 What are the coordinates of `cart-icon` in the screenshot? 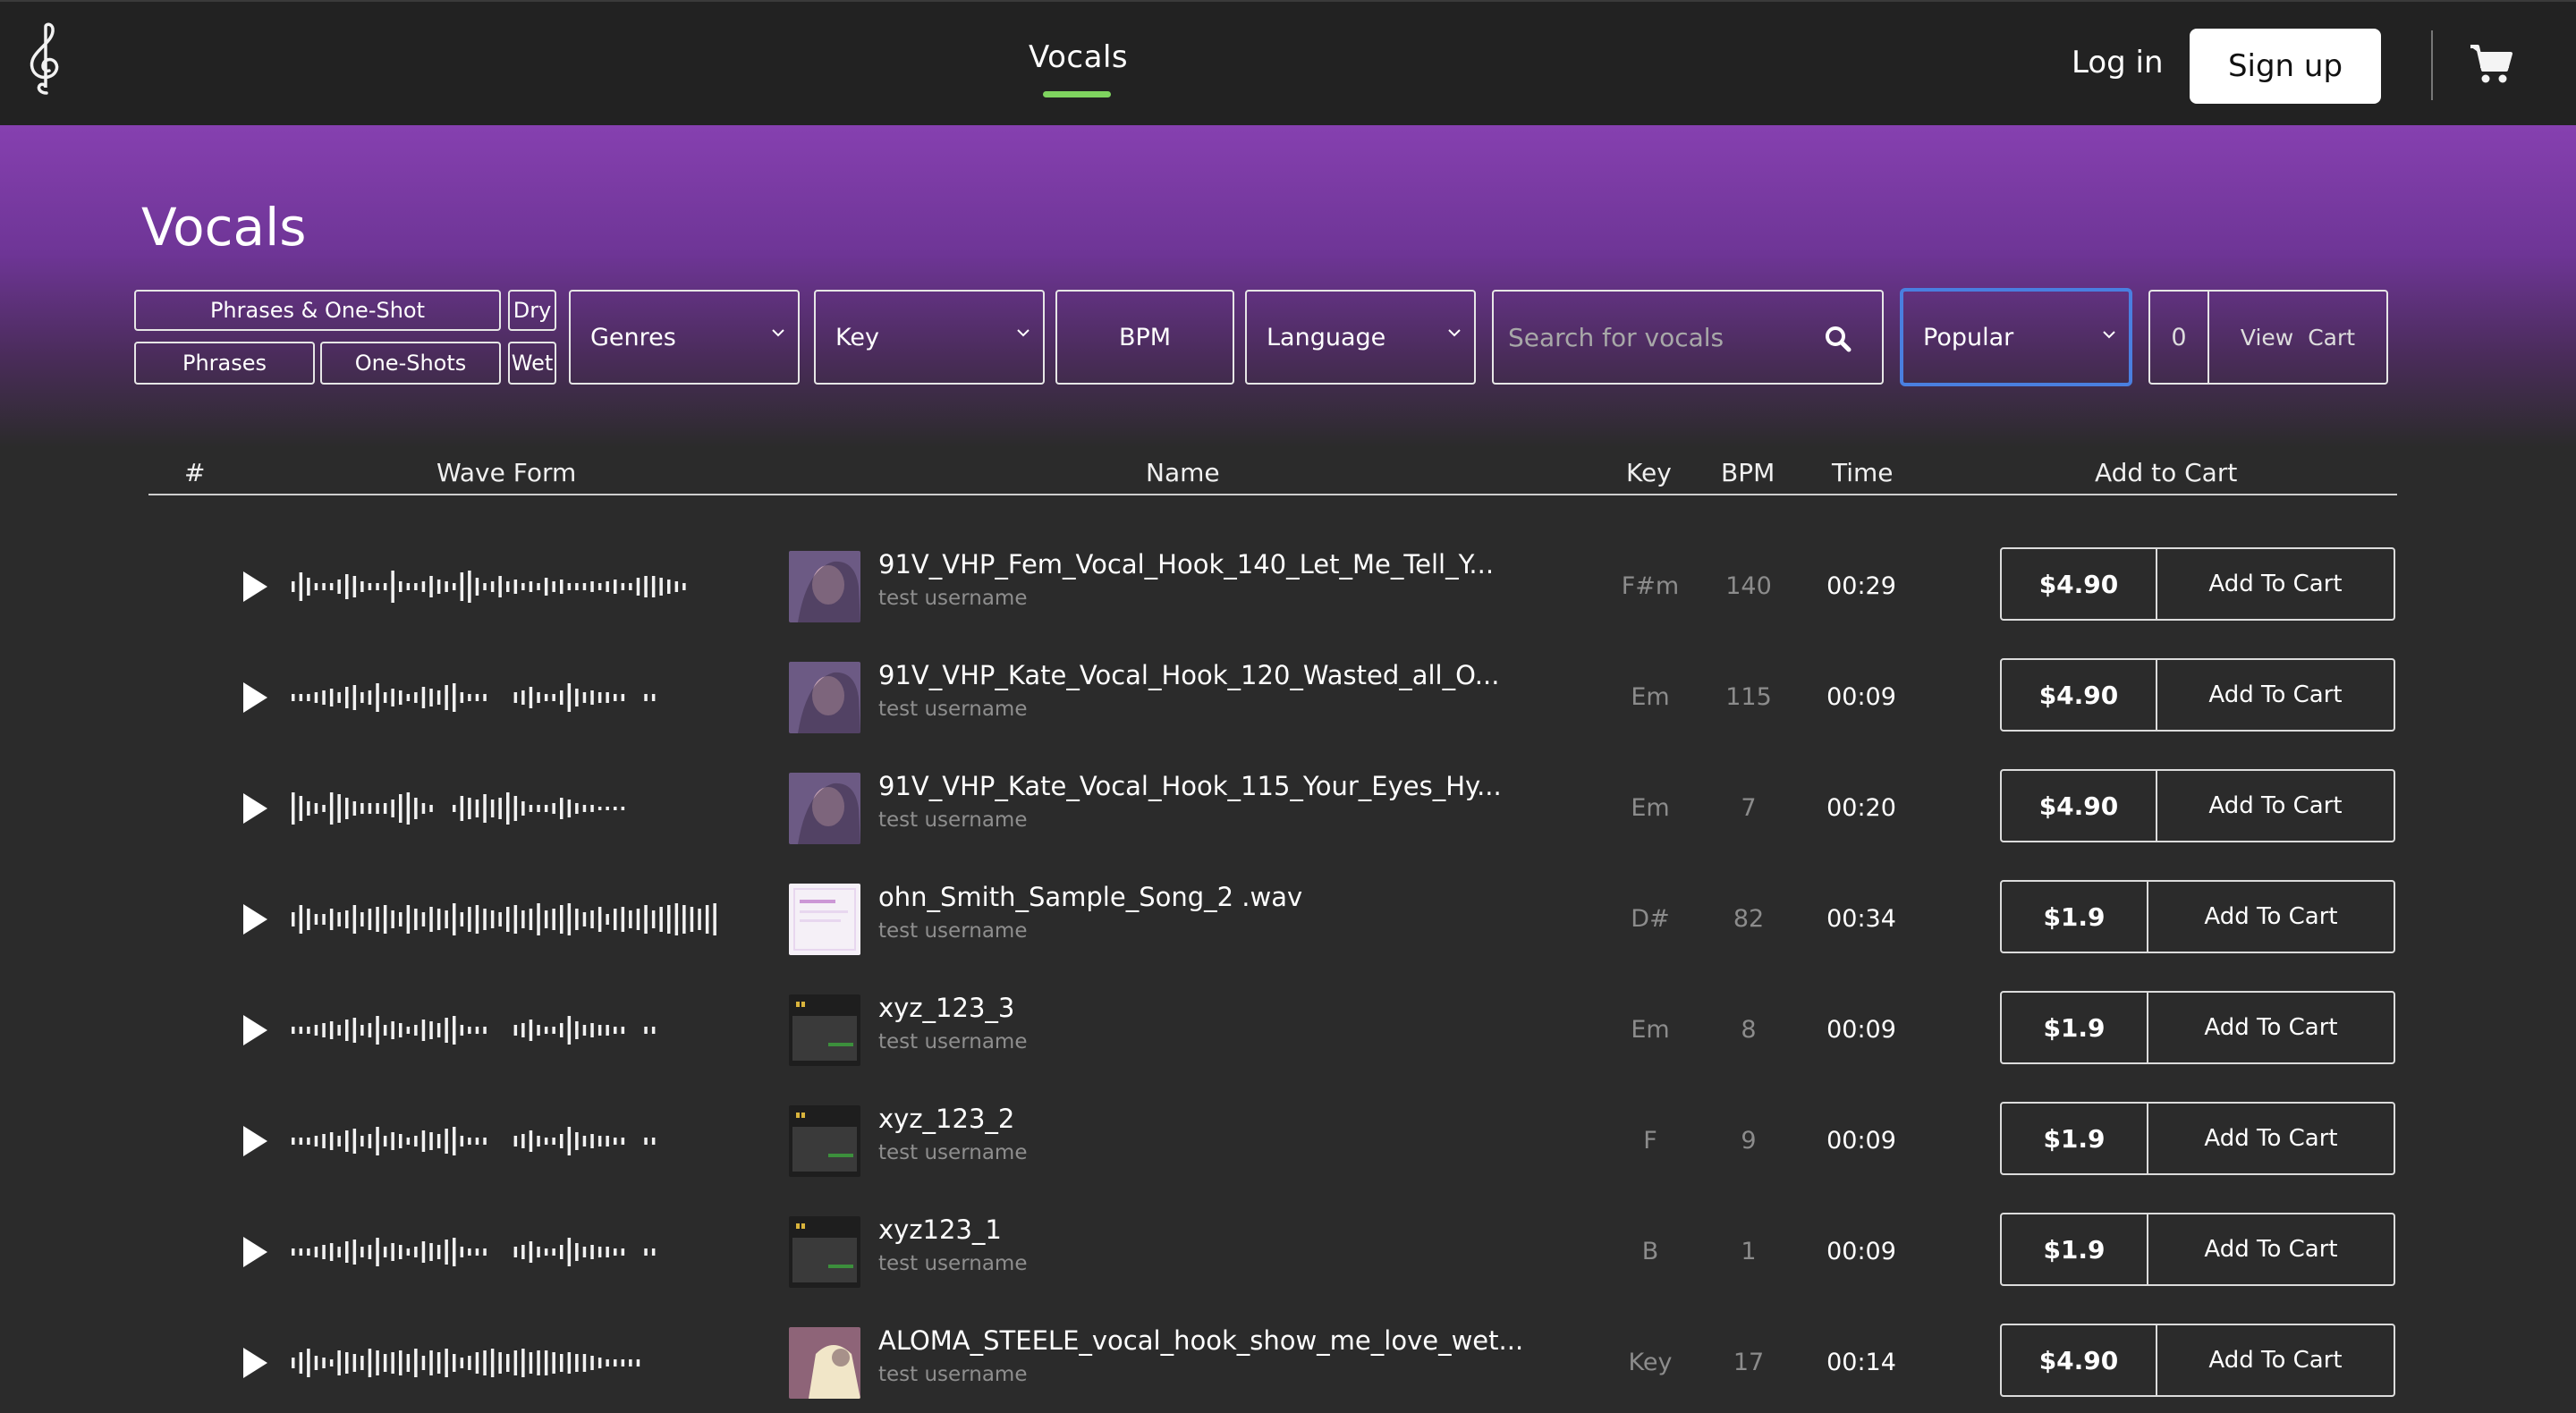 It's located at (2491, 63).